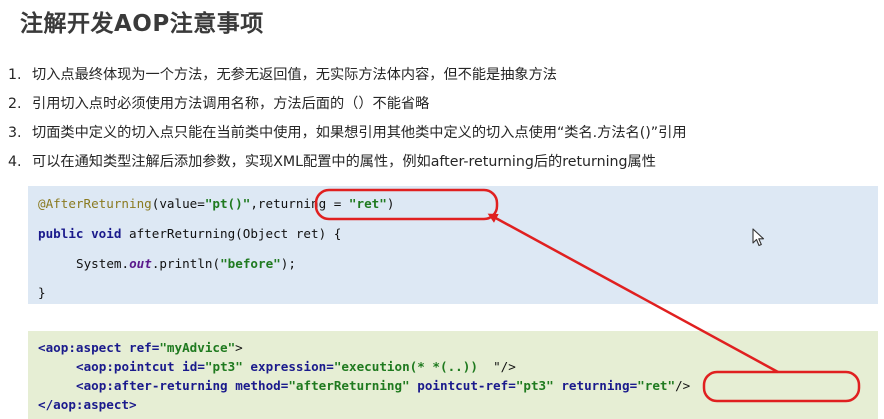  What do you see at coordinates (496, 366) in the screenshot?
I see `code-token: "/>` at bounding box center [496, 366].